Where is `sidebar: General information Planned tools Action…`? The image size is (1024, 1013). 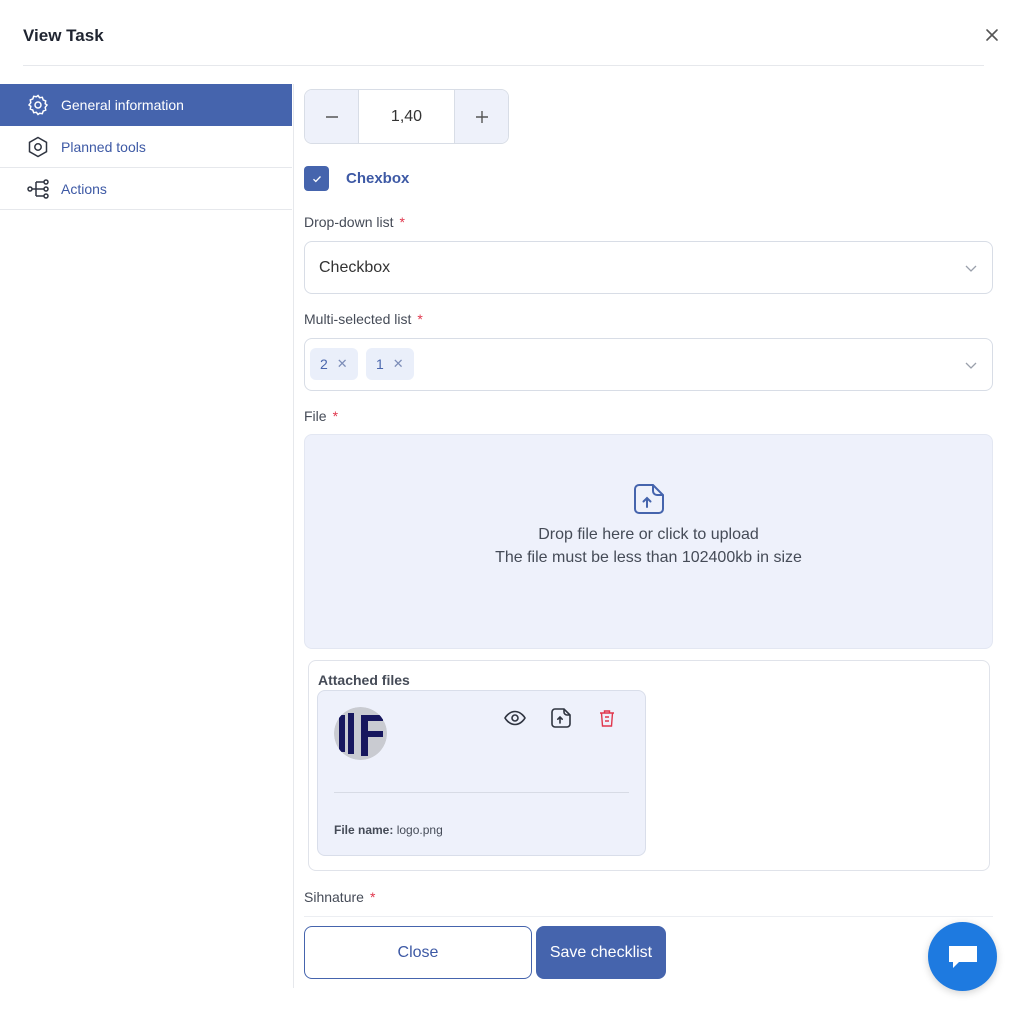
sidebar: General information Planned tools Action… is located at coordinates (146, 147).